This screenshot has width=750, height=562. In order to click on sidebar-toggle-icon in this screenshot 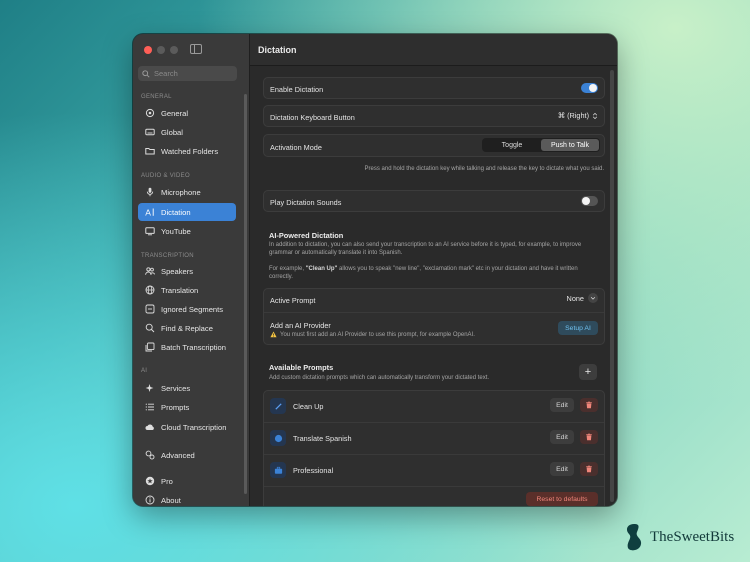, I will do `click(196, 49)`.